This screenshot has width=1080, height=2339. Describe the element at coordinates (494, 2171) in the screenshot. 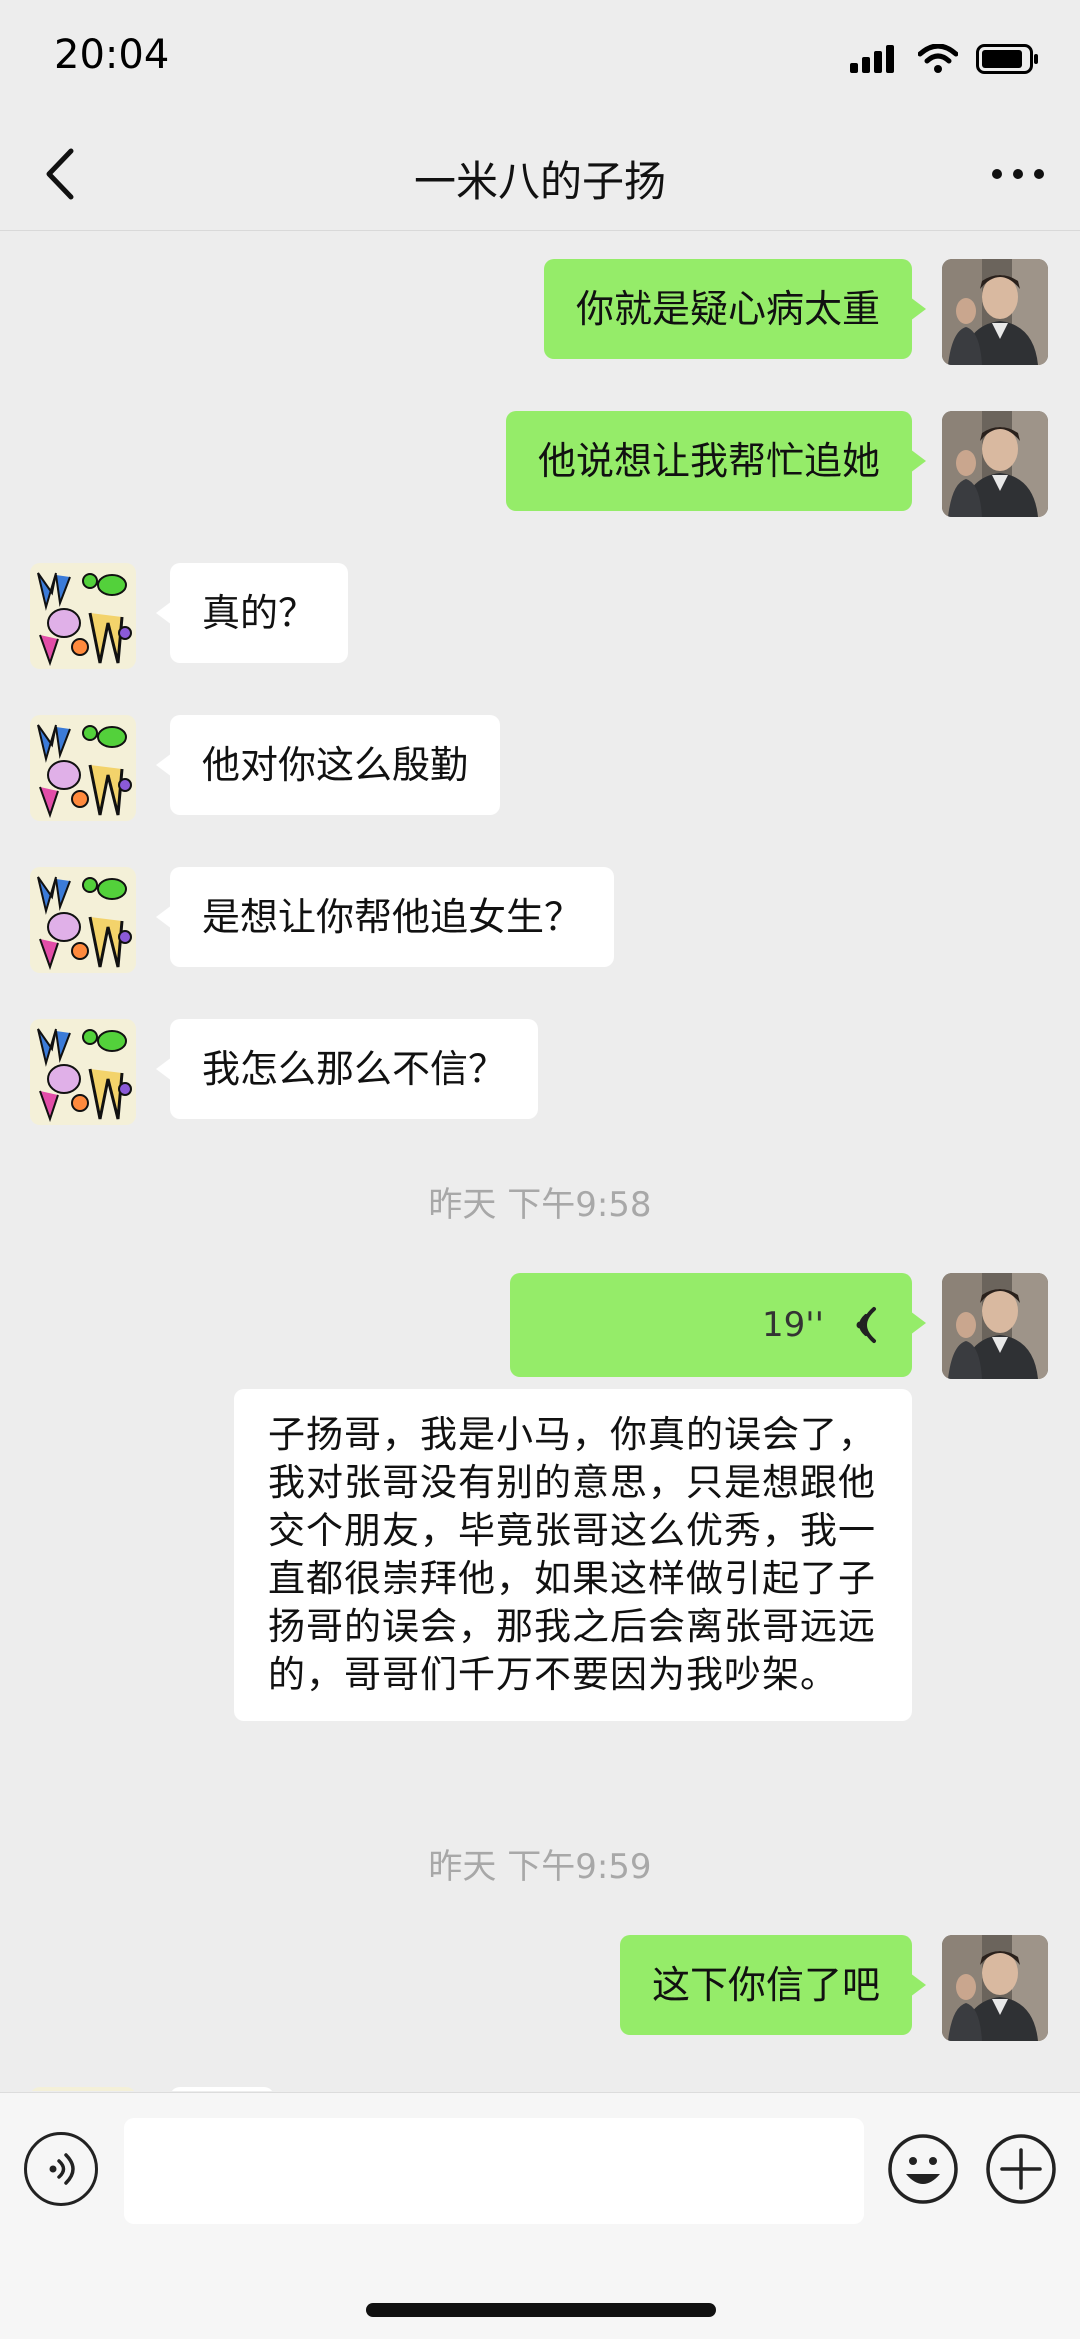

I see `message-input` at that location.